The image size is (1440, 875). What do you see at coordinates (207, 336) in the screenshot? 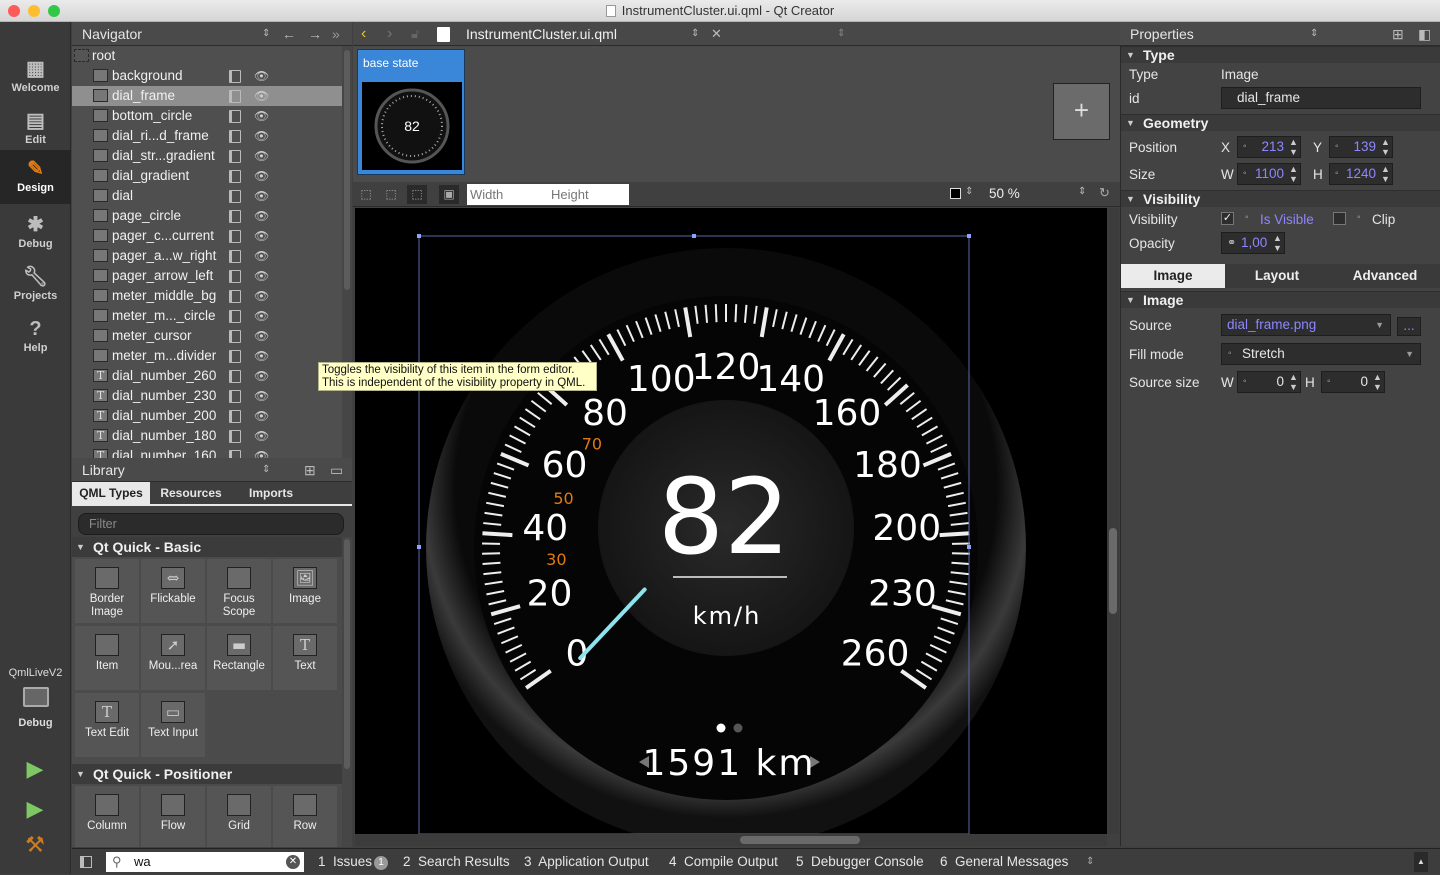
I see `tree-item: meter_cursor👁︎` at bounding box center [207, 336].